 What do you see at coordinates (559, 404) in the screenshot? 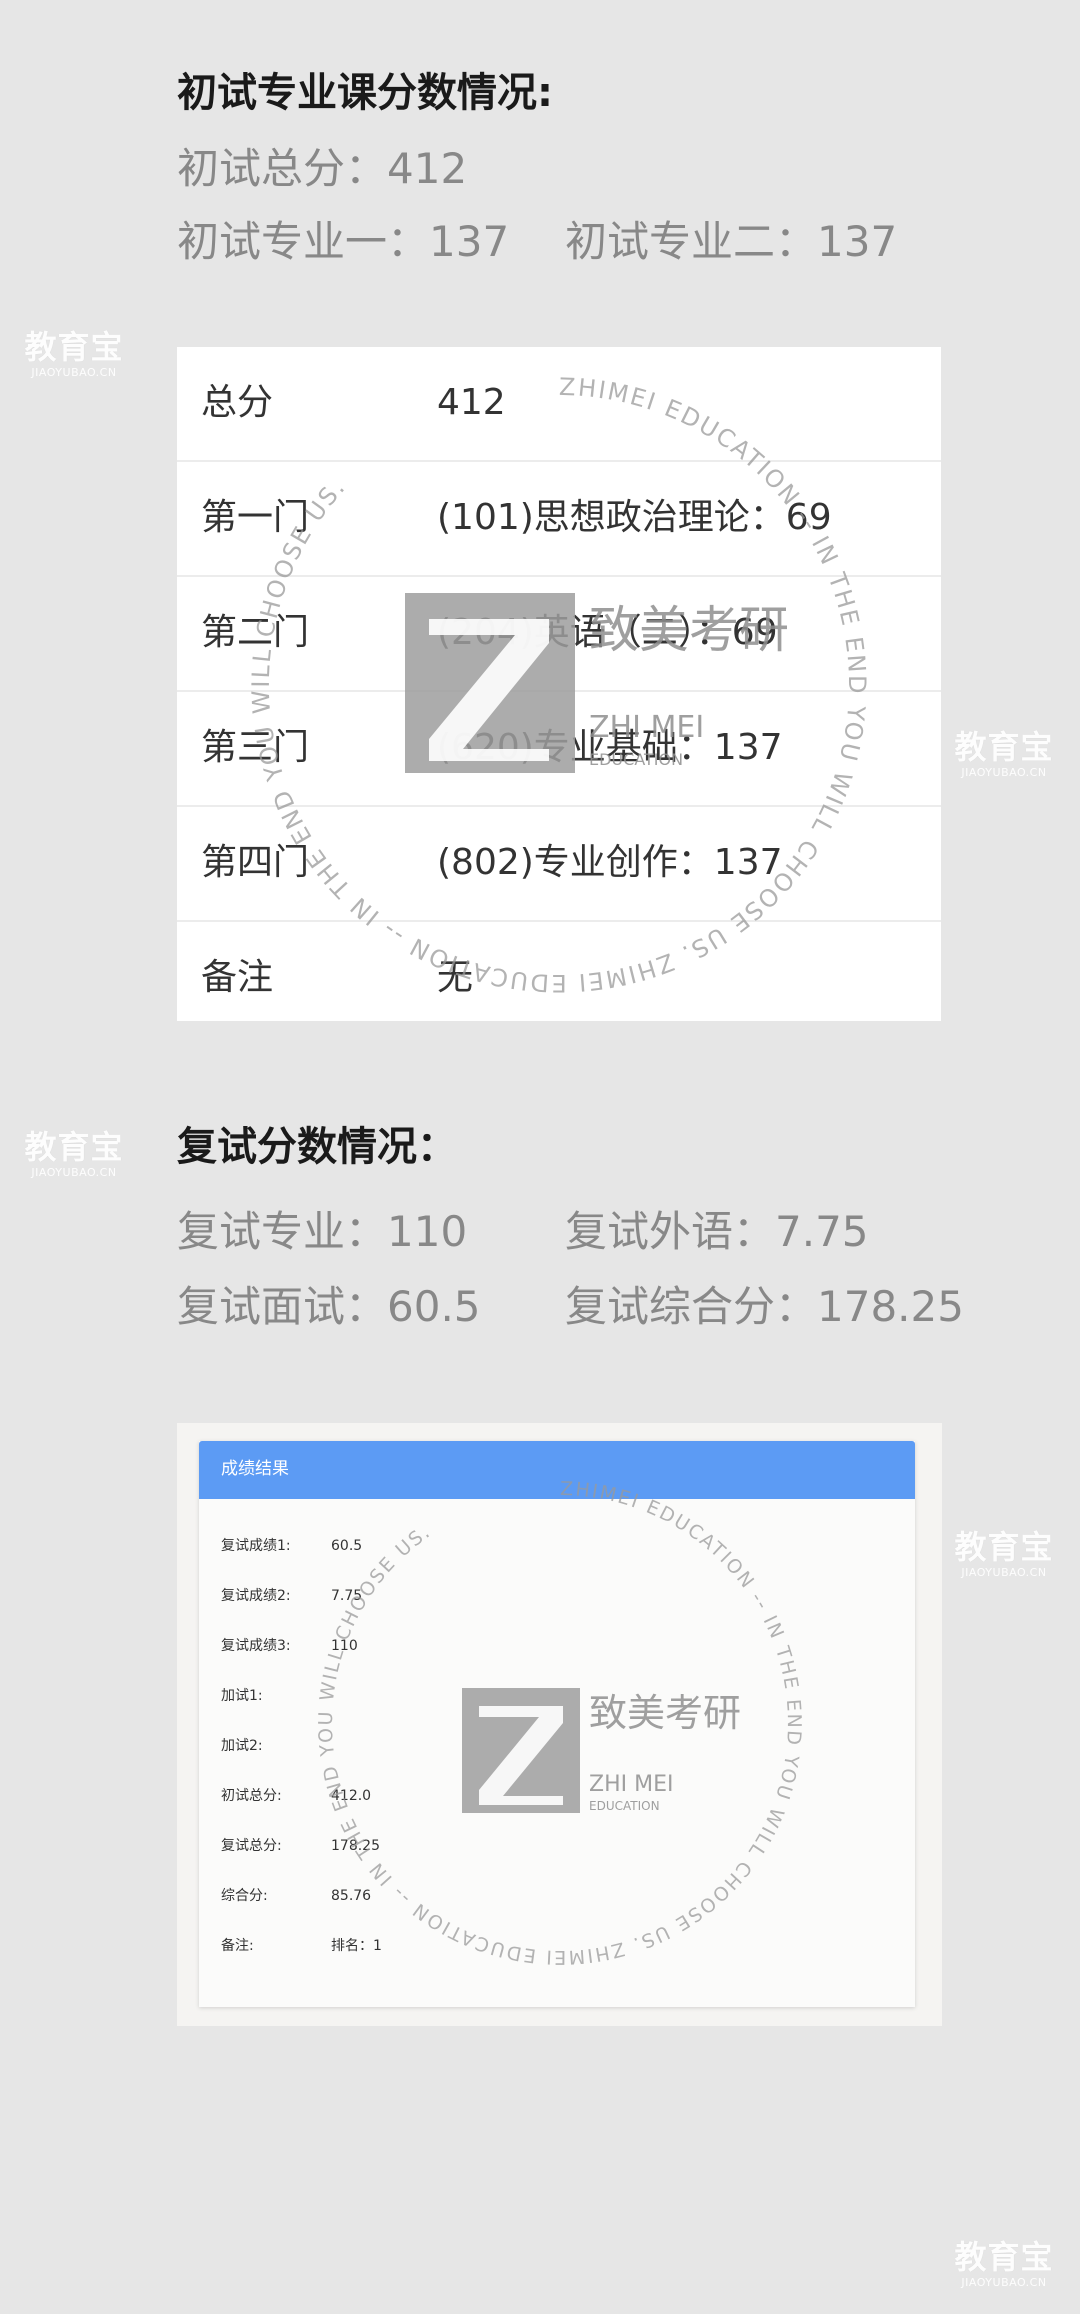
I see `table-row: 总分 412` at bounding box center [559, 404].